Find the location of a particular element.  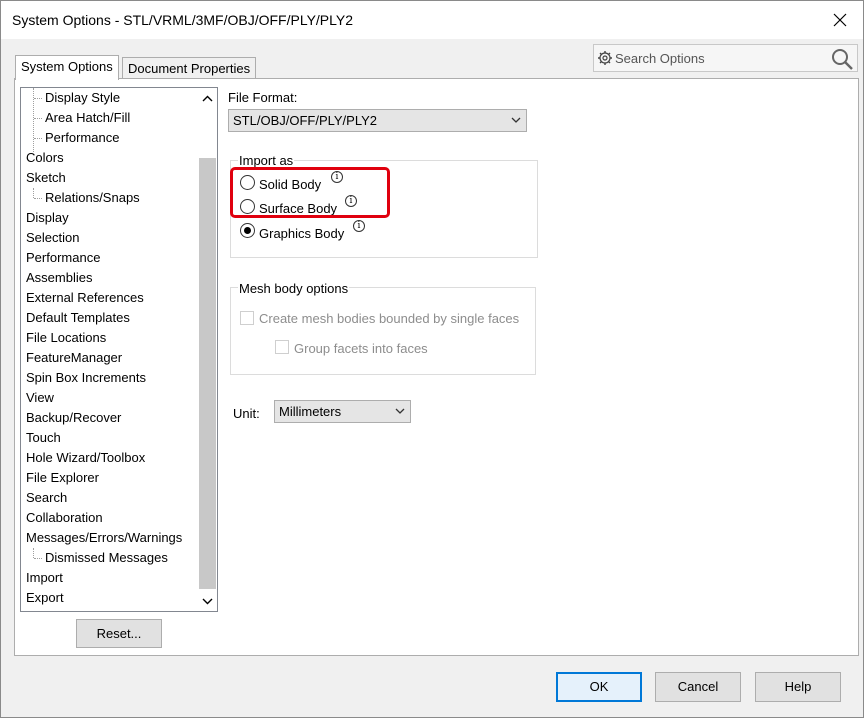

ok-button: OK is located at coordinates (599, 687).